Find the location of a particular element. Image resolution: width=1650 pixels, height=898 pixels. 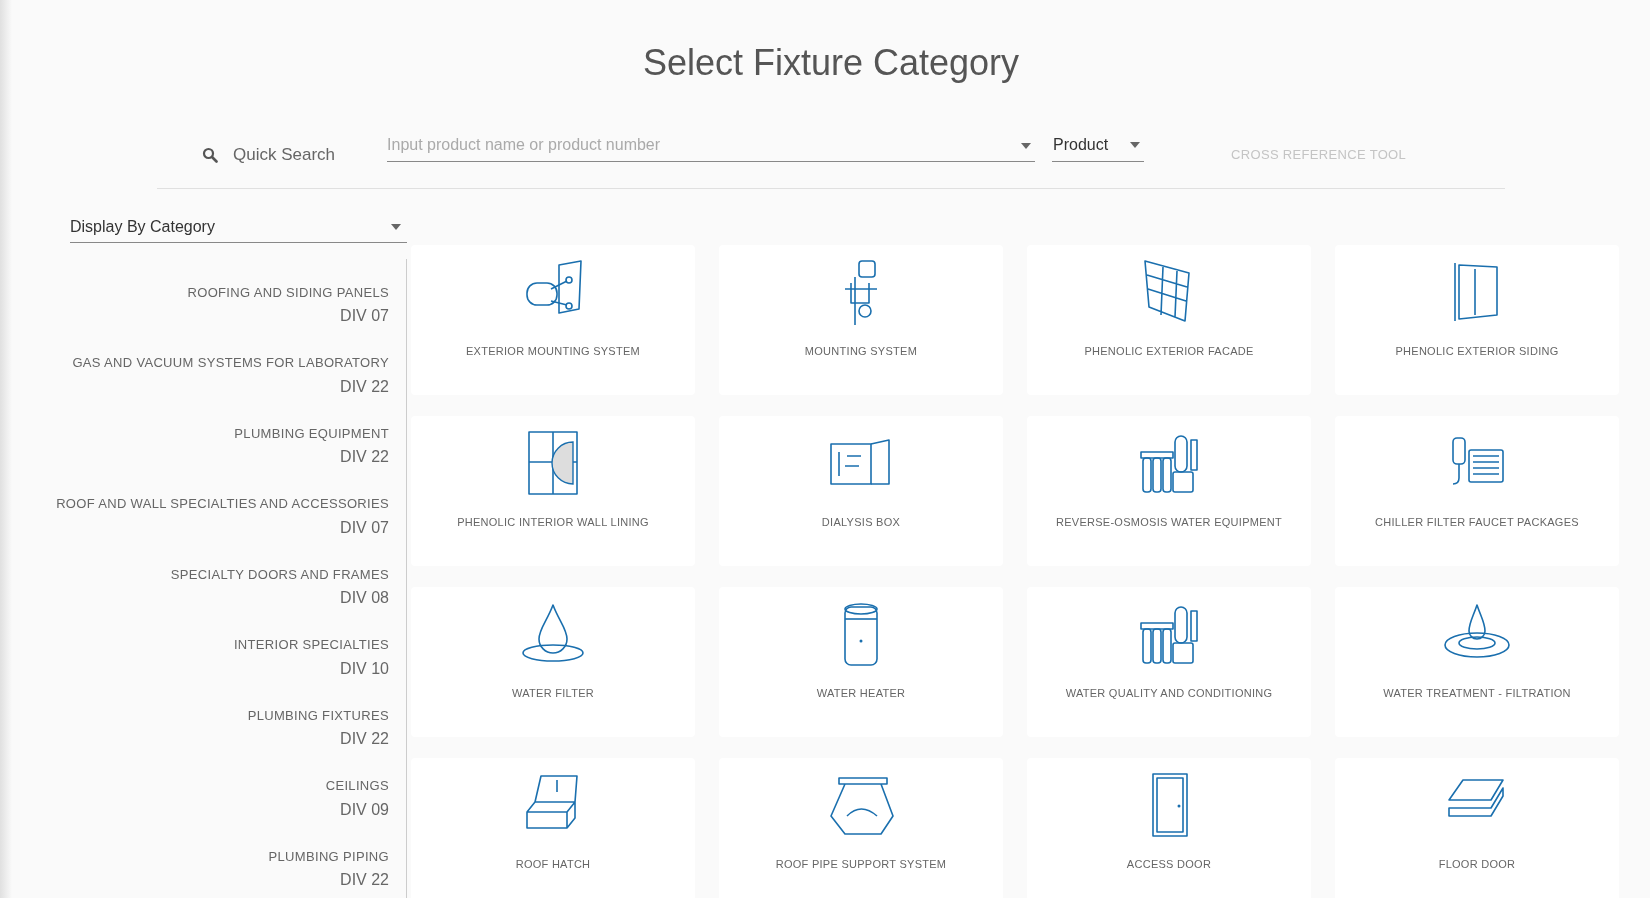

category-link: GAS AND VACUUM SYSTEMS FOR LABORATORY is located at coordinates (230, 363).